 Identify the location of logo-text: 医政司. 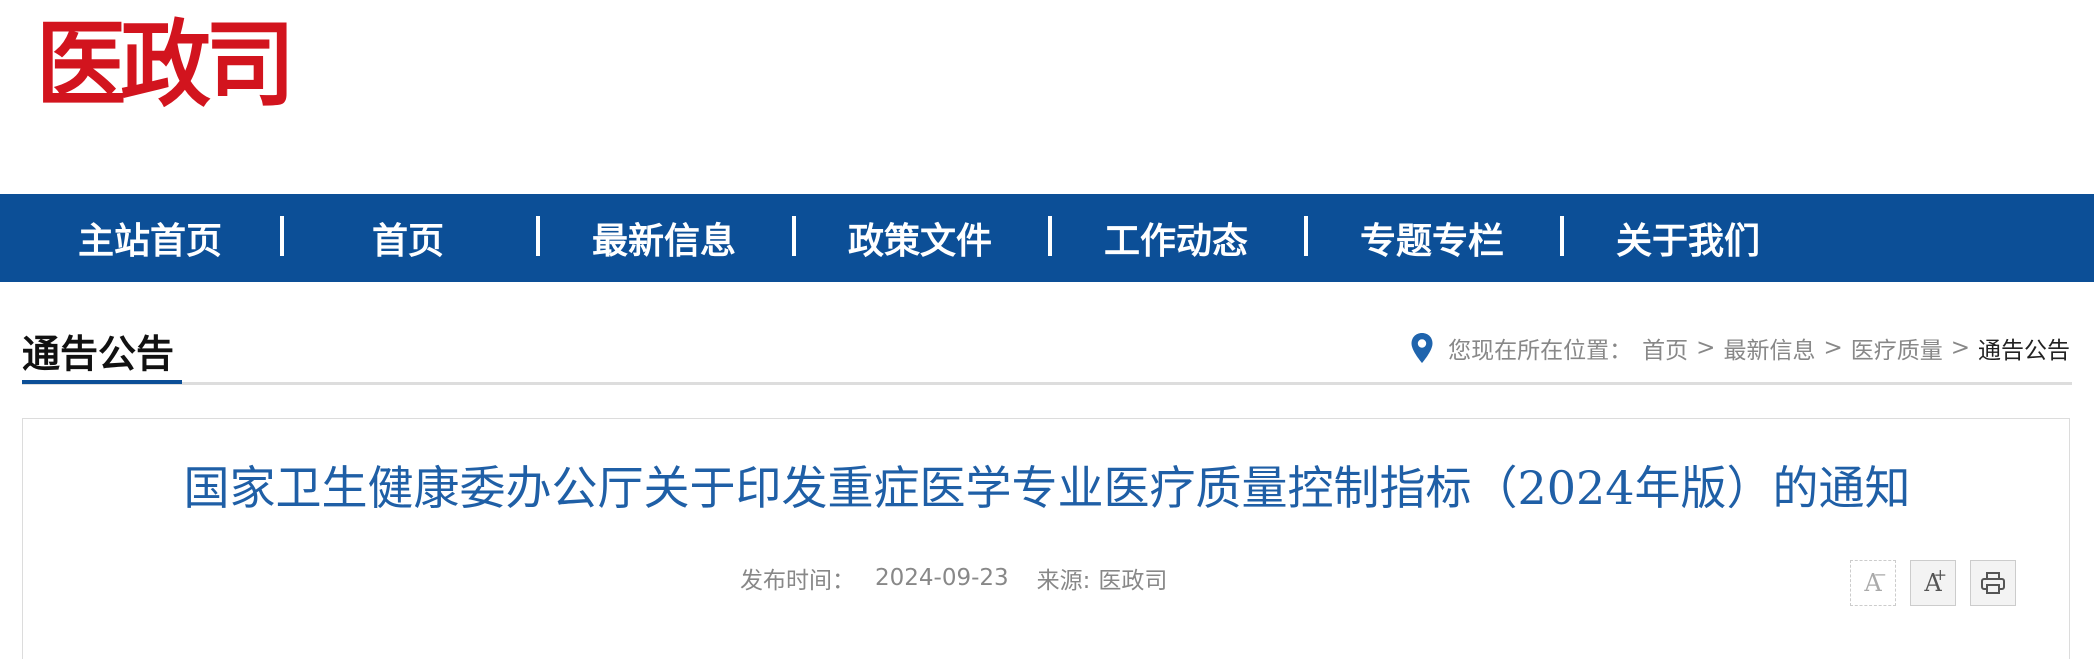
(165, 65).